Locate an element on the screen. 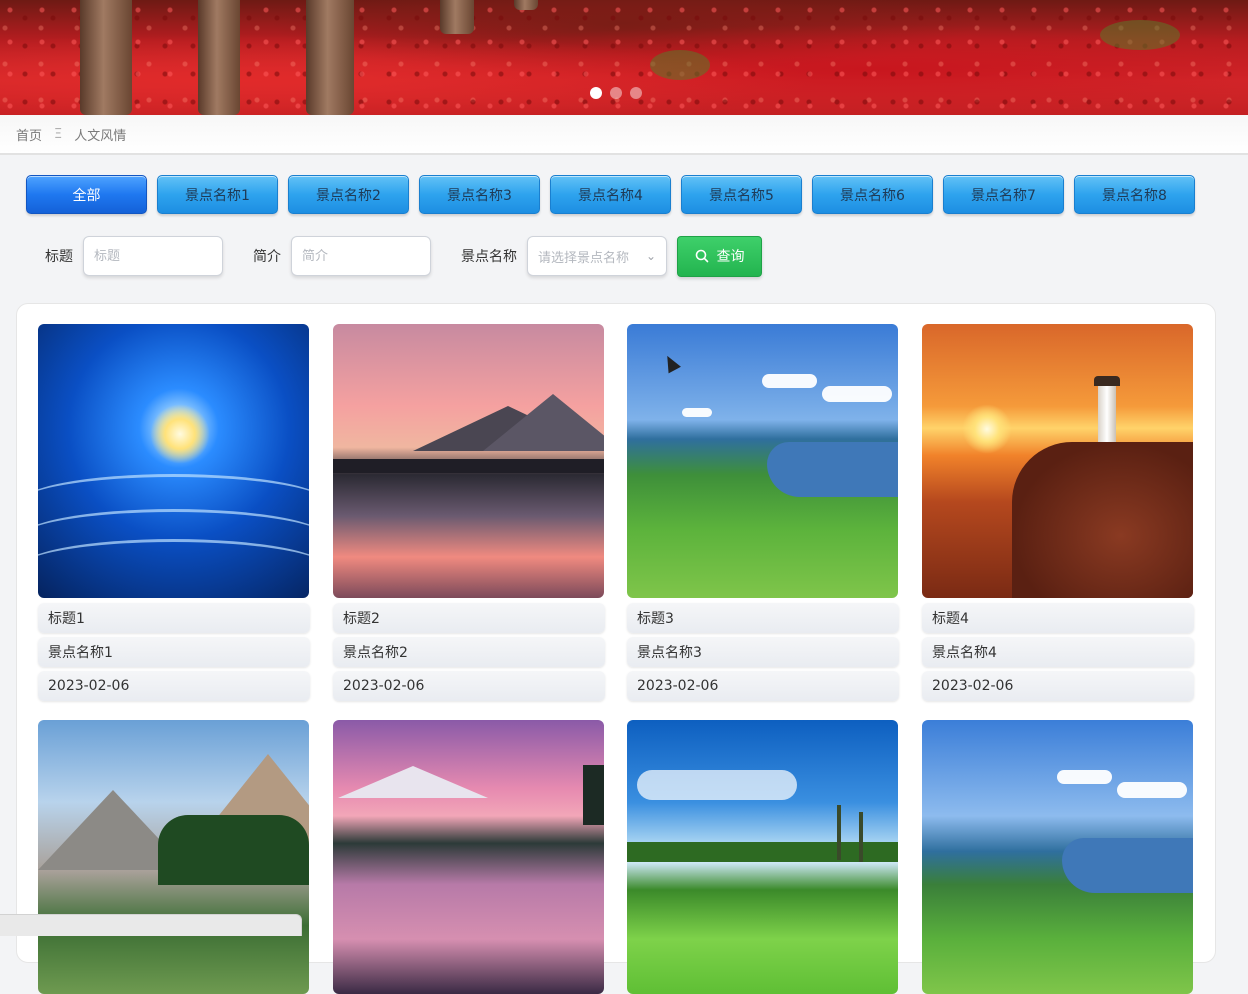 Image resolution: width=1248 pixels, height=994 pixels. breadcrumb-separator-icon: Ξ is located at coordinates (58, 134).